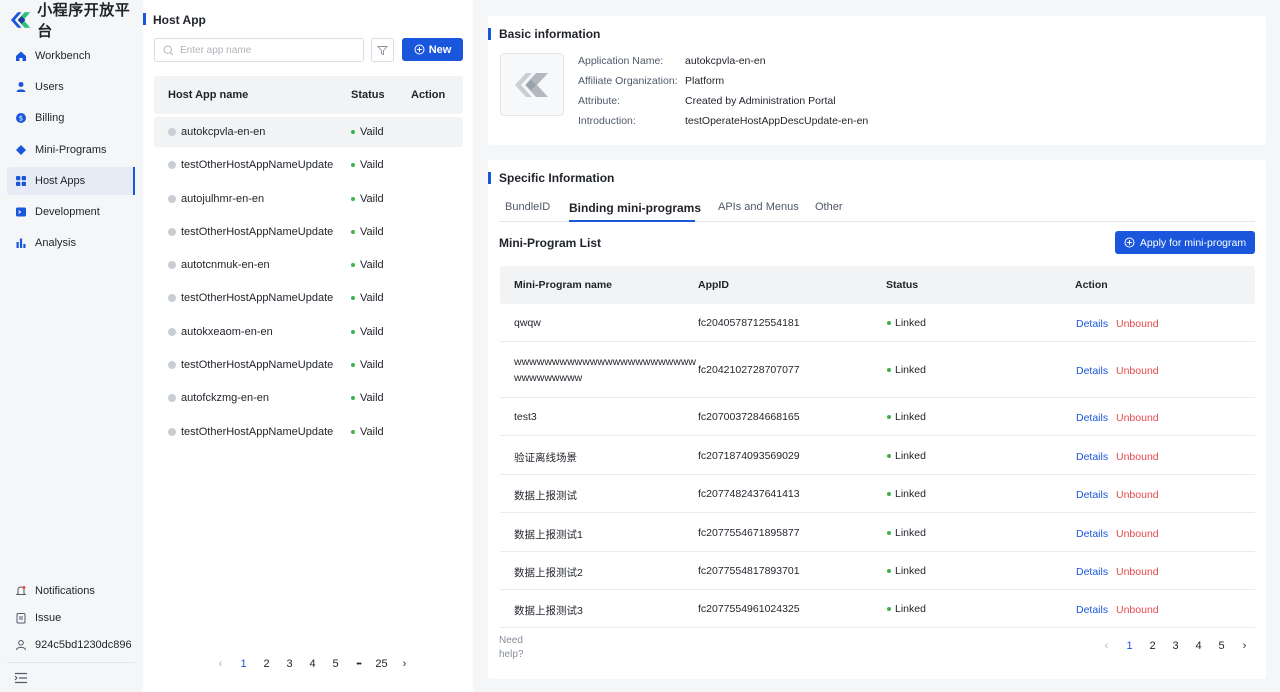  What do you see at coordinates (550, 243) in the screenshot?
I see `mini-program-list-title: Mini-Program List` at bounding box center [550, 243].